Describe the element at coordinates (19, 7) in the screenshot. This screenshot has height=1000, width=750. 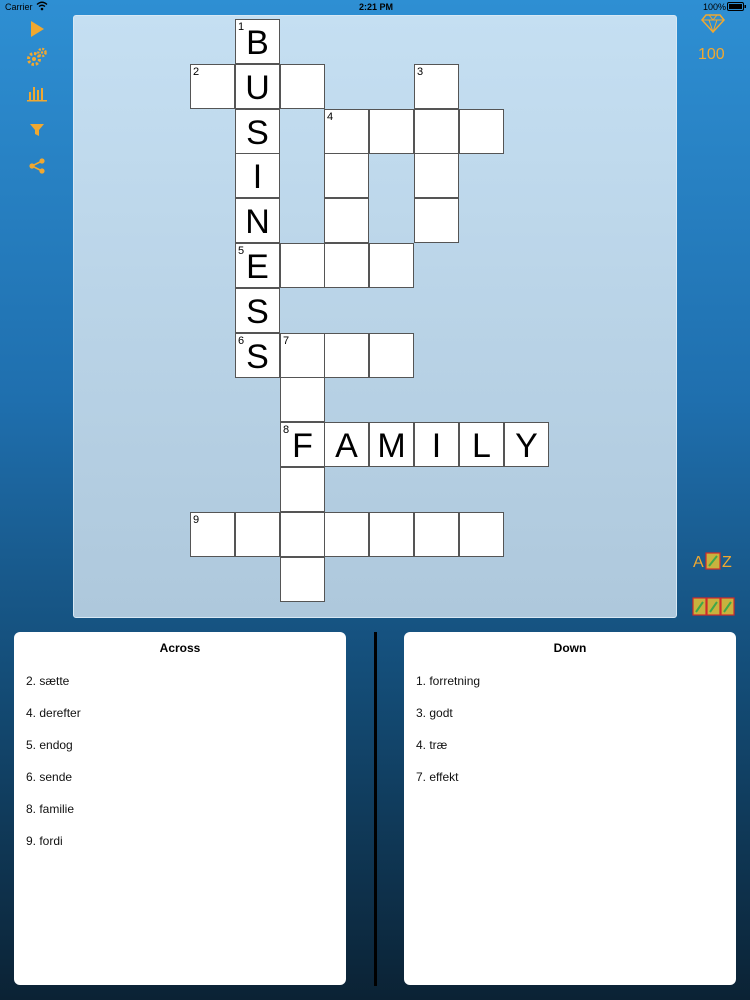
I see `carrier-label: Carrier` at that location.